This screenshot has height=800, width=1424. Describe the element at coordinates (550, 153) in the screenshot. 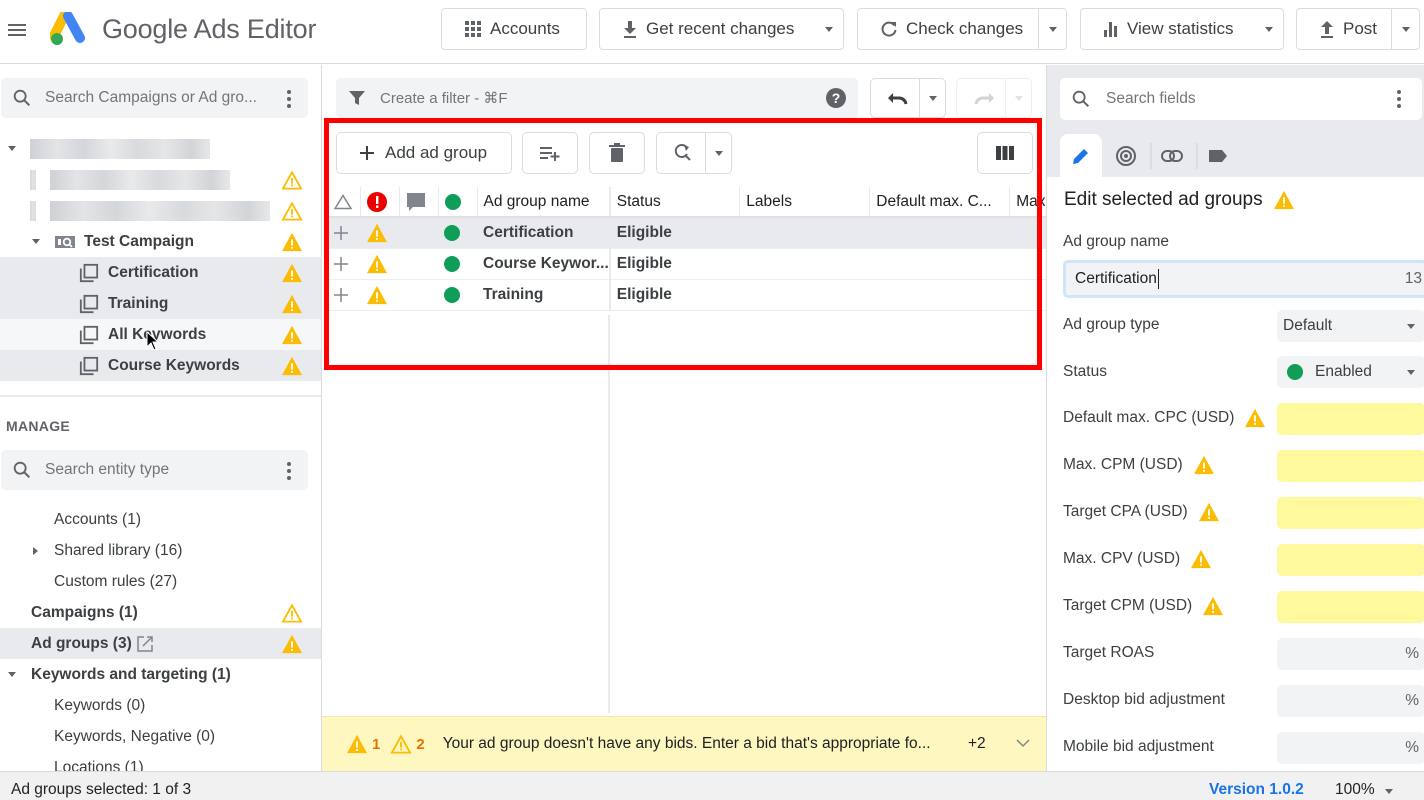

I see `add-multiple-button` at that location.